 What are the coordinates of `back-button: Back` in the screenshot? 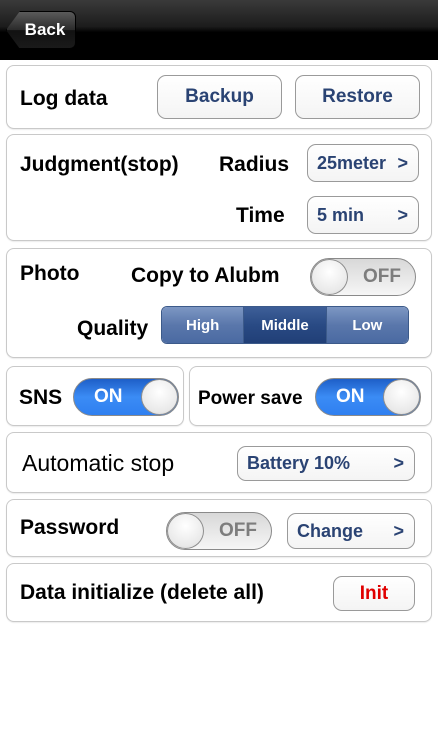 It's located at (41, 30).